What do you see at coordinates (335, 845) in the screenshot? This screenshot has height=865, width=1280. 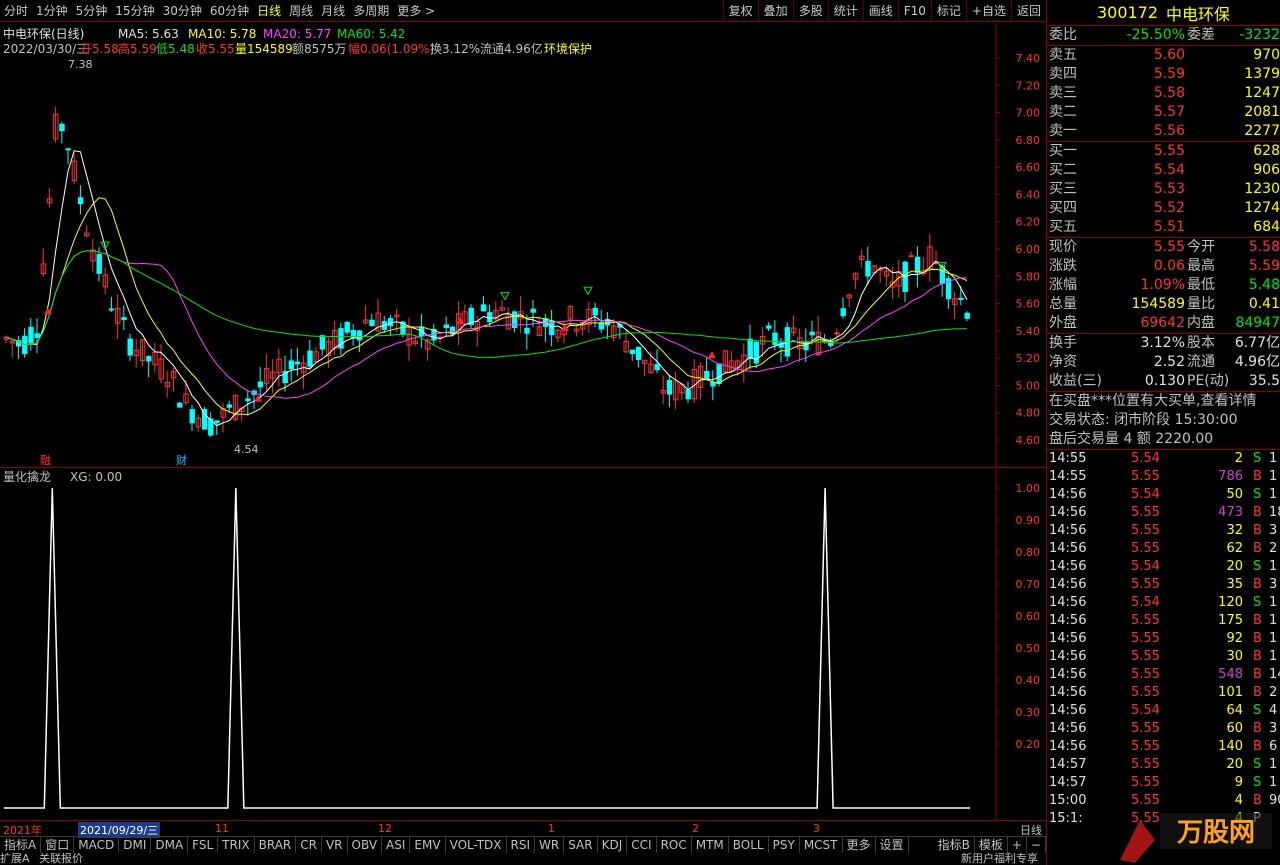 I see `indicator-tab-9: VR` at bounding box center [335, 845].